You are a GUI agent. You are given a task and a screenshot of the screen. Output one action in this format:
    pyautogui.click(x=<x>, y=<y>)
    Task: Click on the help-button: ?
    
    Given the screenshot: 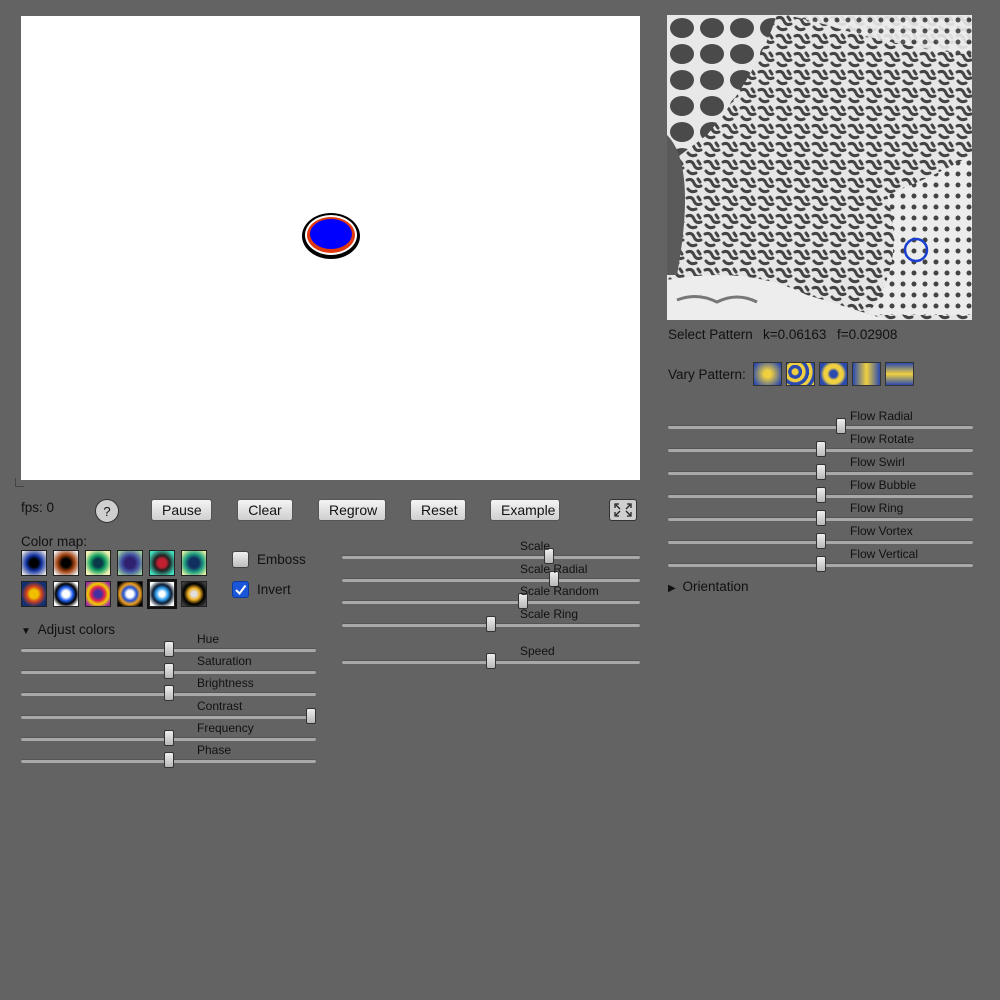 What is the action you would take?
    pyautogui.click(x=107, y=511)
    